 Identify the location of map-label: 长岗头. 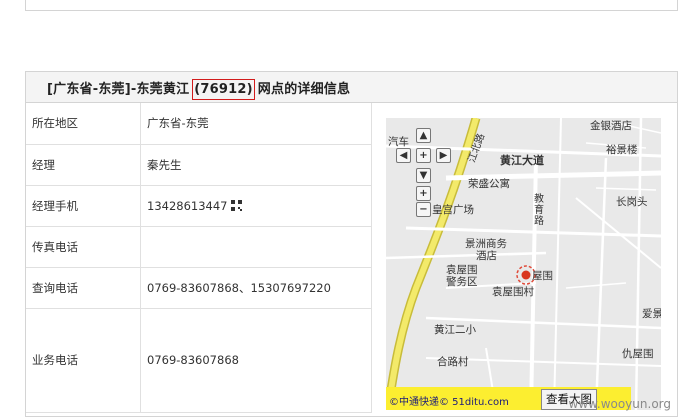
(632, 202).